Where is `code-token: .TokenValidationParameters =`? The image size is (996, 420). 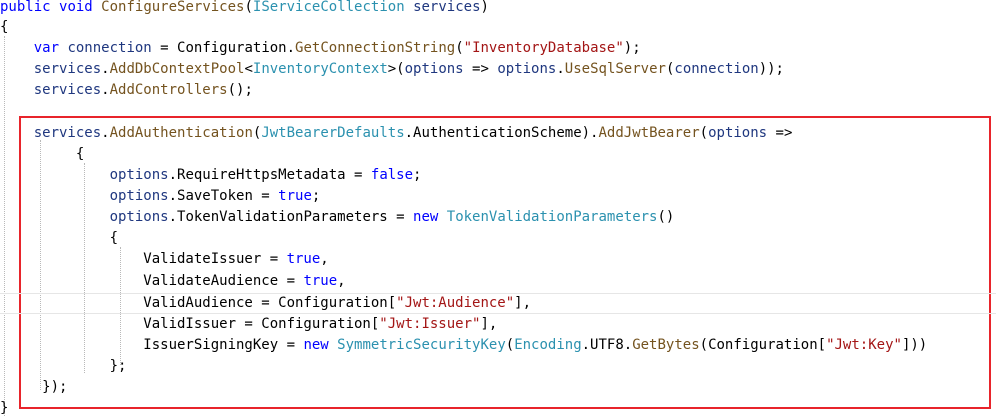
code-token: .TokenValidationParameters = is located at coordinates (291, 217).